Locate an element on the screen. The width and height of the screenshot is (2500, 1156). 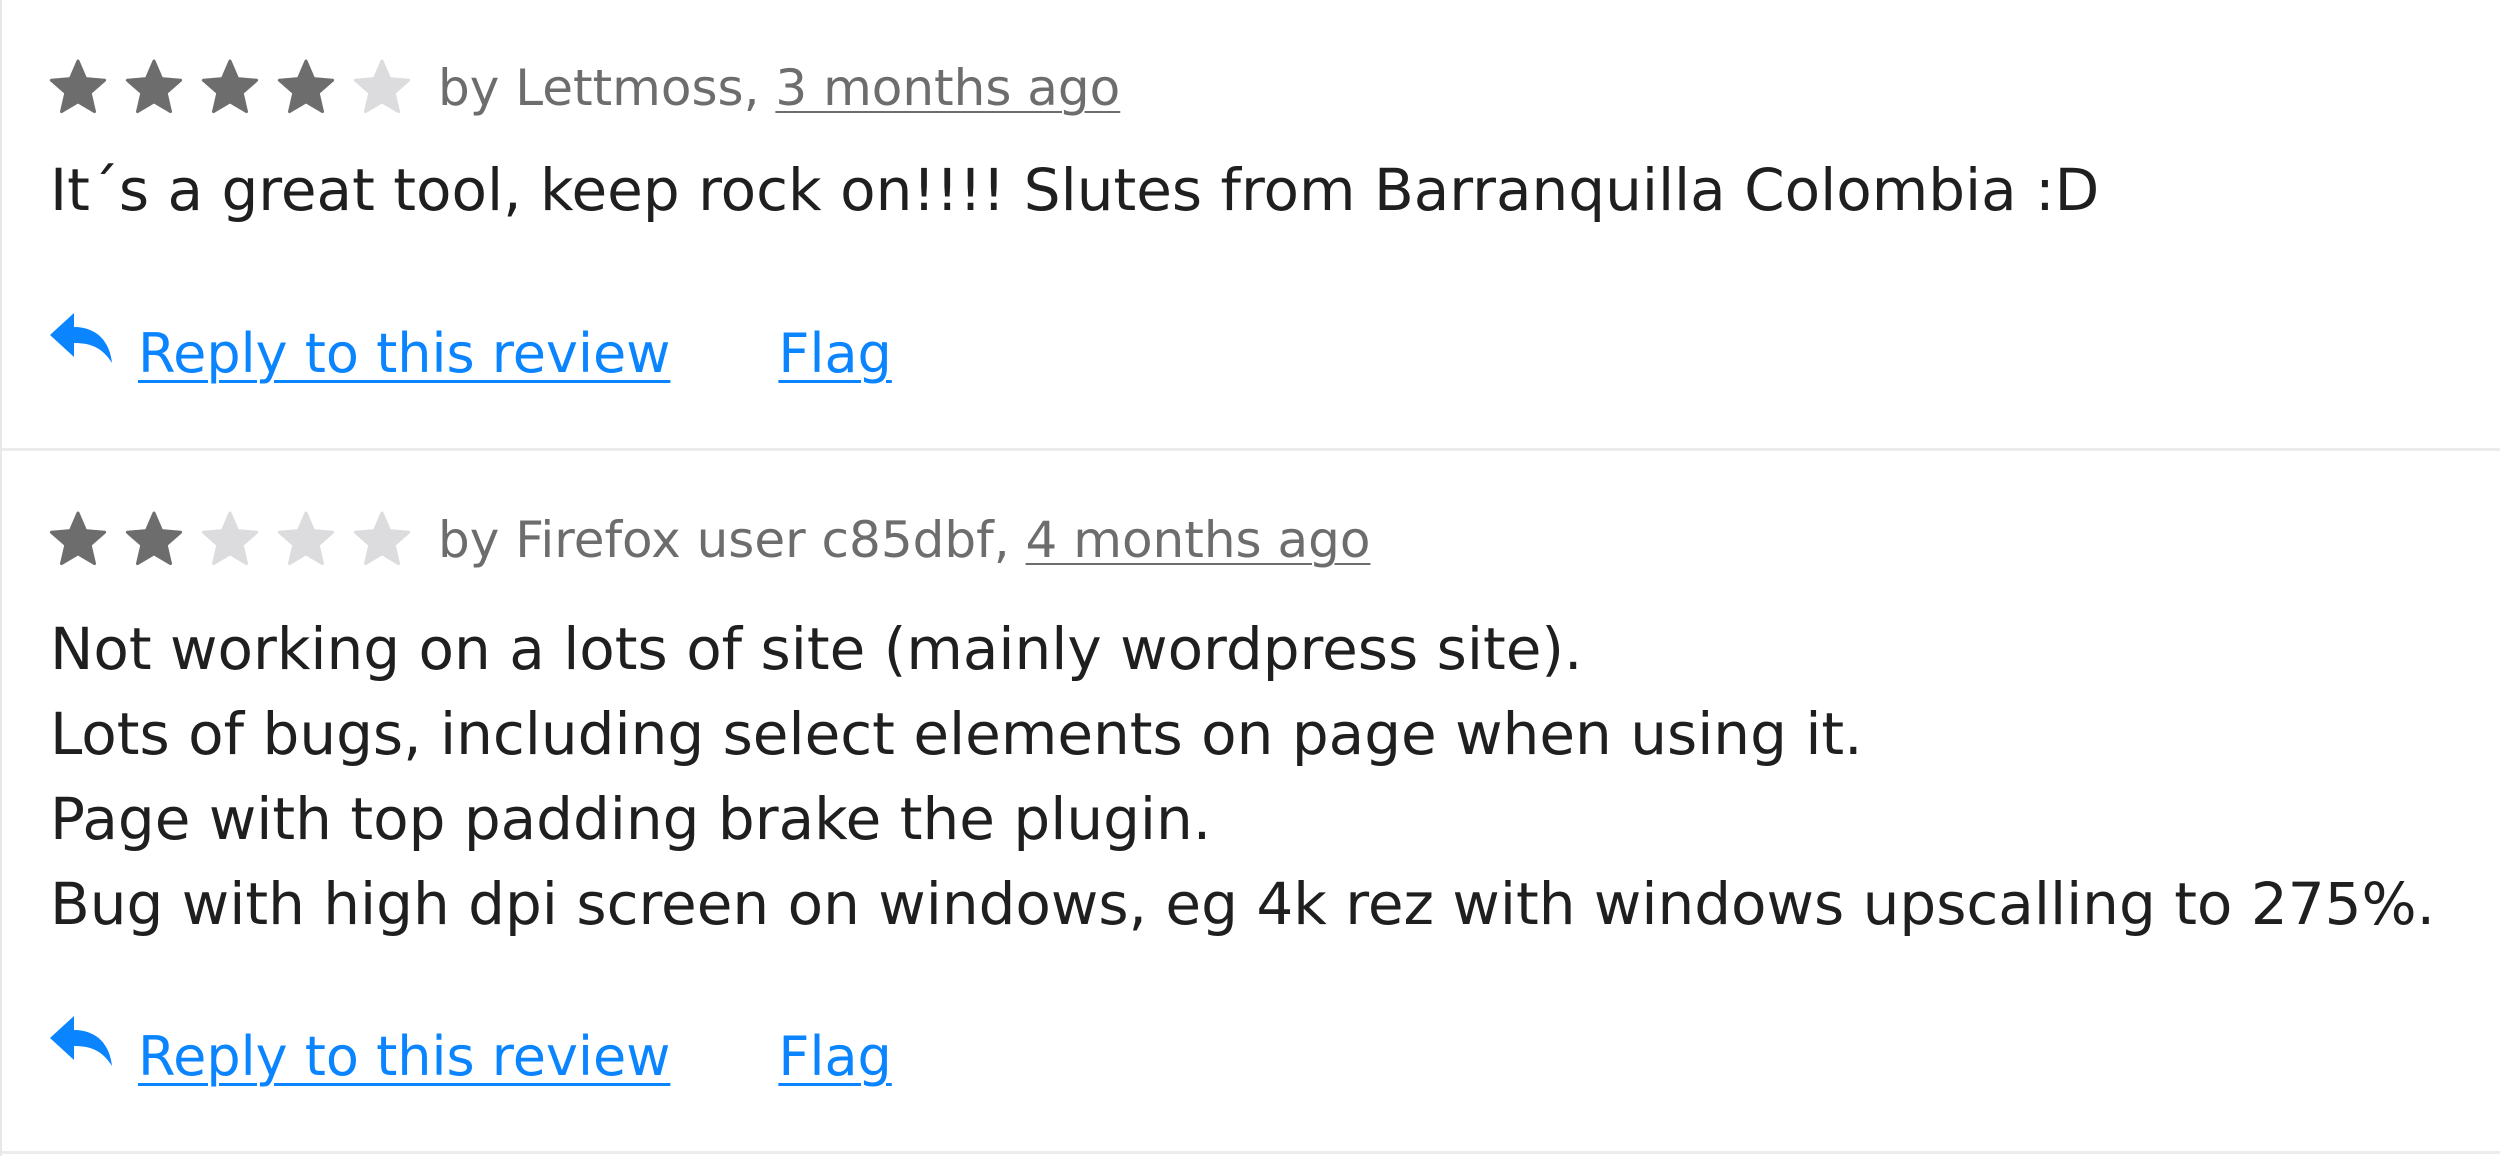
review-author: by Firefox user c85dbf, 4 months ago is located at coordinates (904, 540).